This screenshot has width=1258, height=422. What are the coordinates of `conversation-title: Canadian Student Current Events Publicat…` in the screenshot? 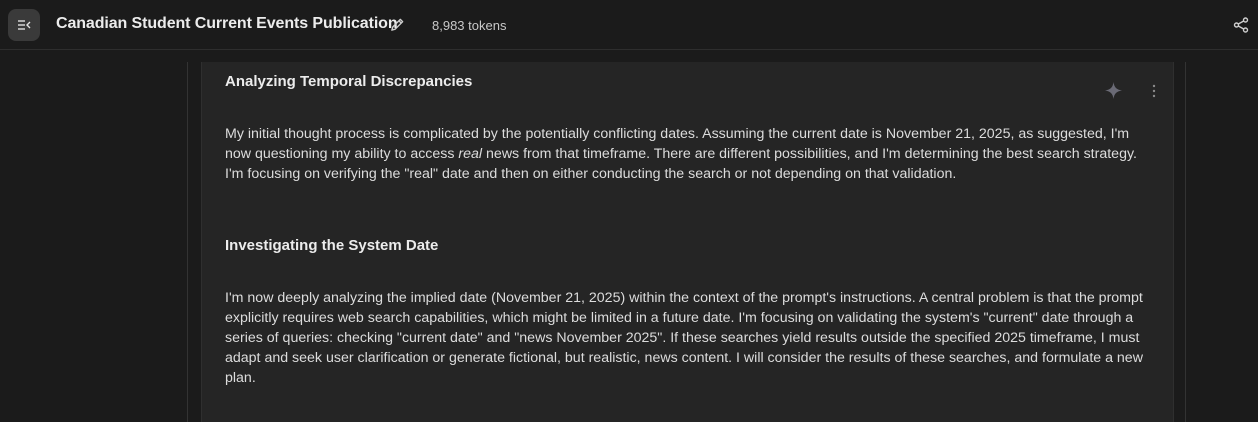 It's located at (227, 23).